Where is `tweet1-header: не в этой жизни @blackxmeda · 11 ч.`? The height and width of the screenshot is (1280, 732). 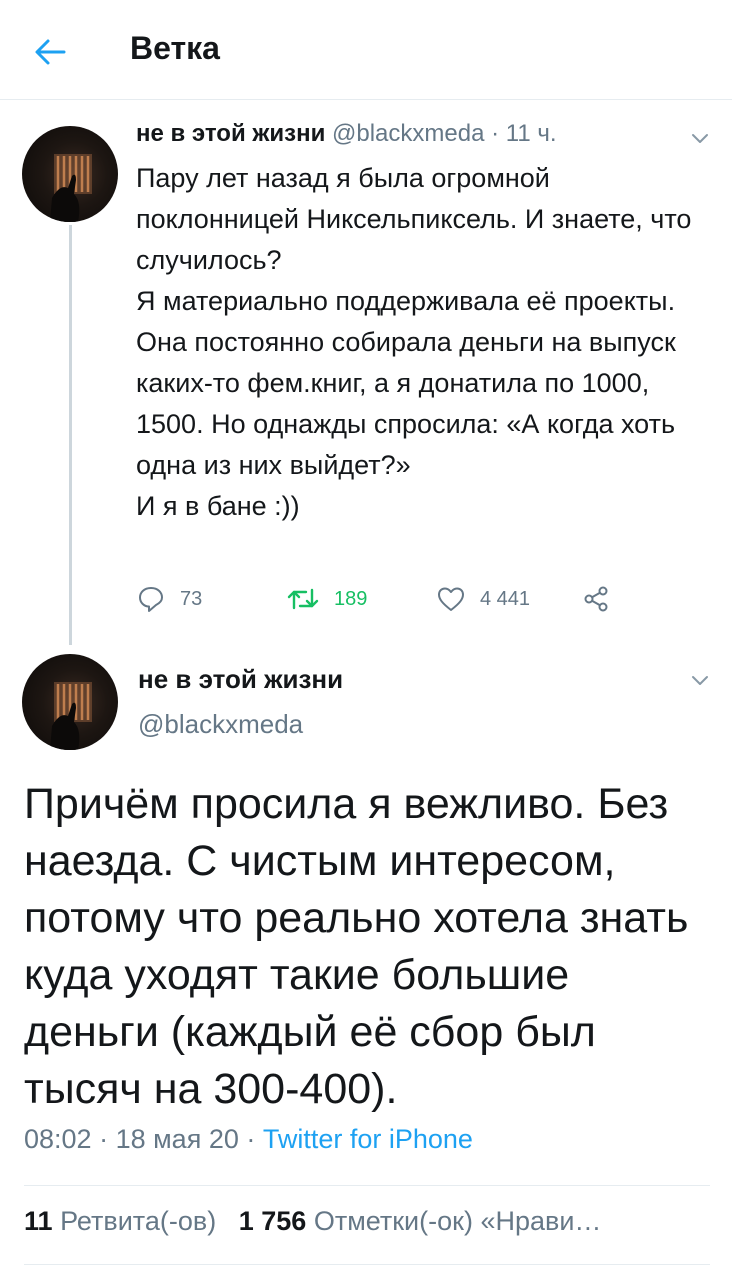
tweet1-header: не в этой жизни @blackxmeda · 11 ч. is located at coordinates (346, 134).